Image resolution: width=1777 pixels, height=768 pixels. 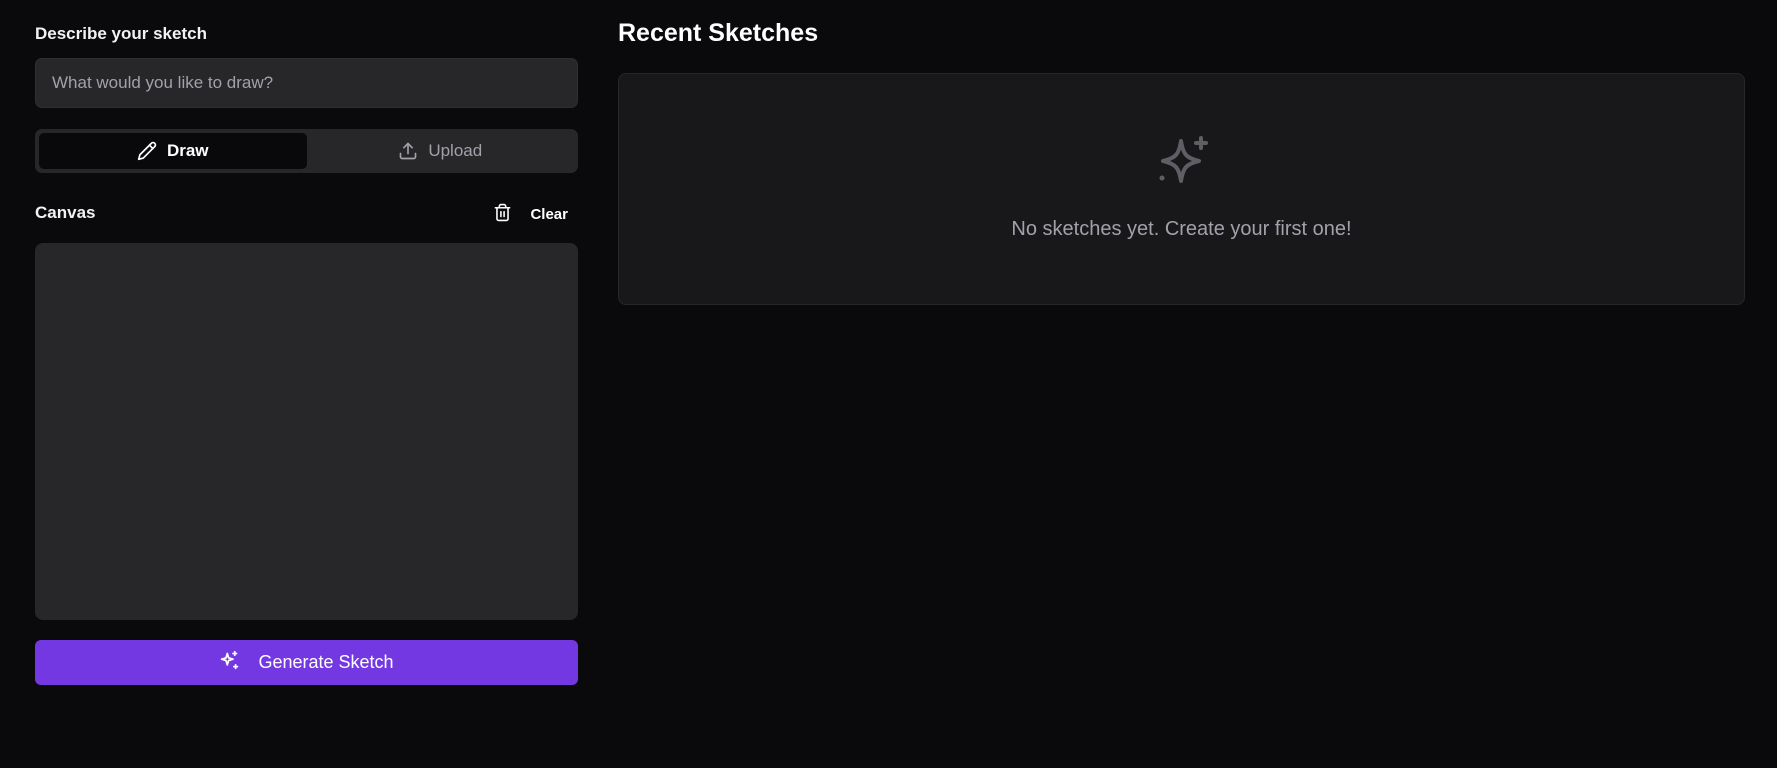 What do you see at coordinates (1181, 229) in the screenshot?
I see `empty-state-message: No sketches yet. Create your first one!` at bounding box center [1181, 229].